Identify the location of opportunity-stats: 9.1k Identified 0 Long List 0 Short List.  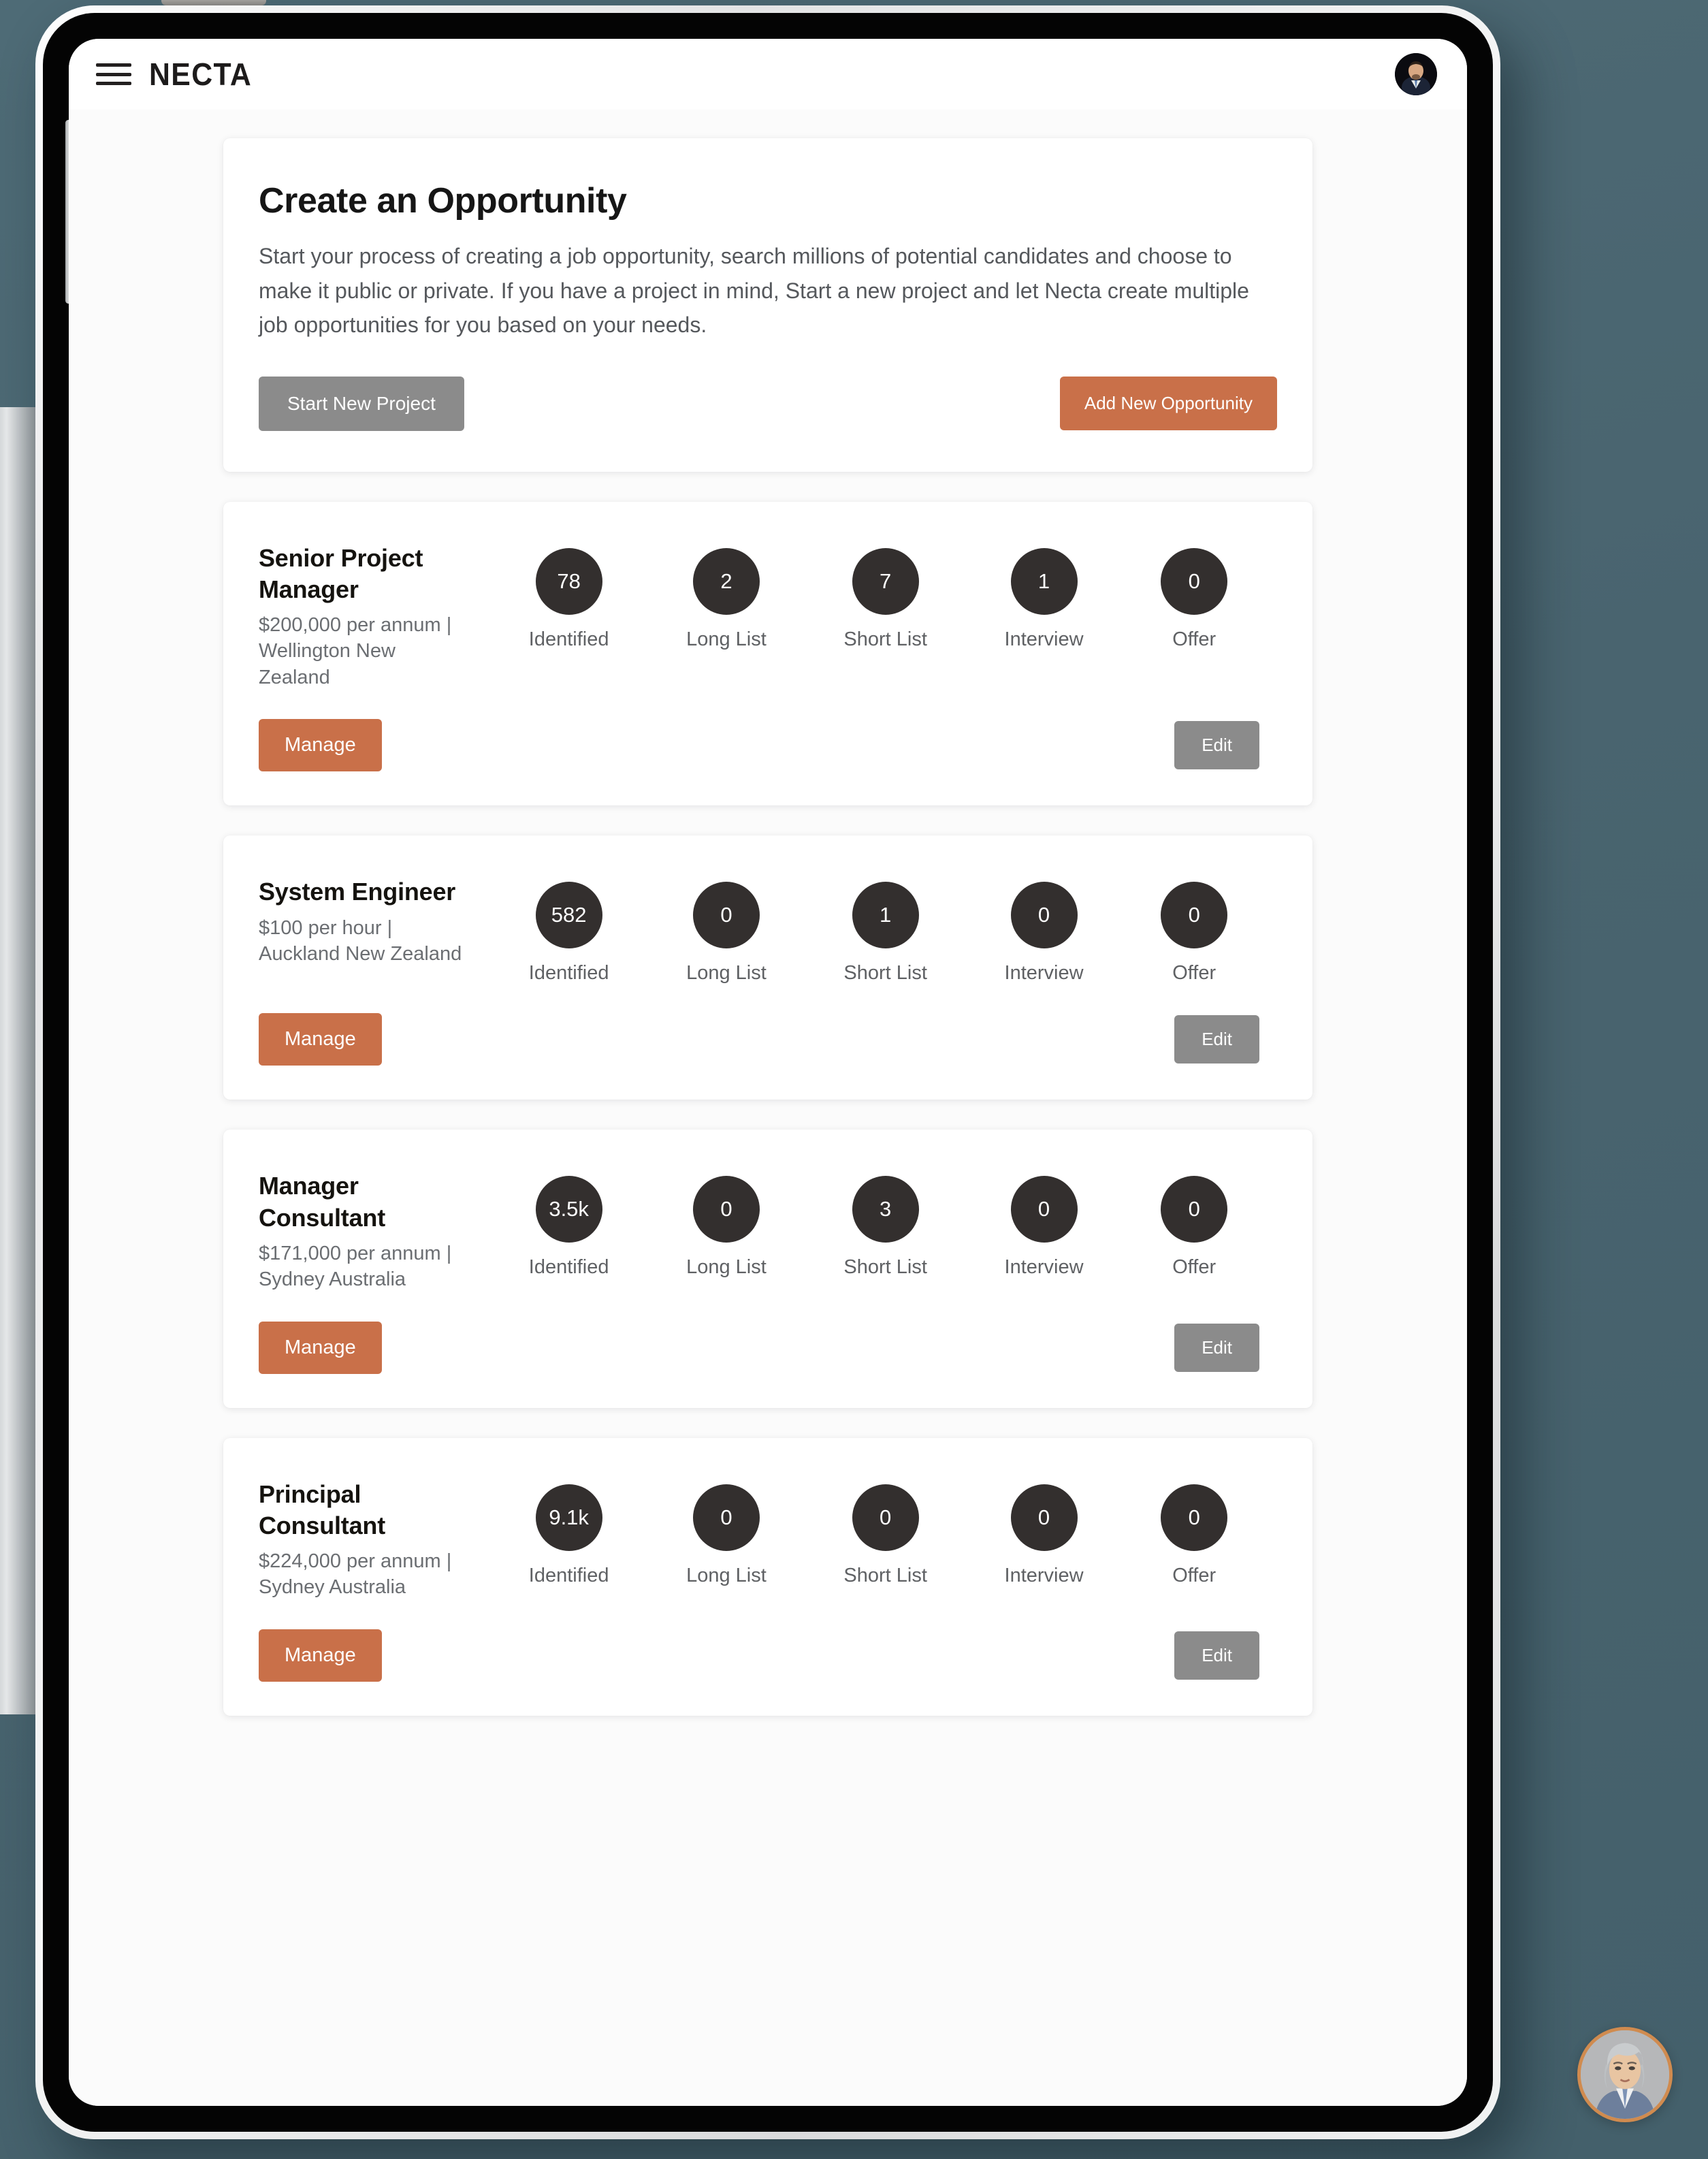
(870, 1528).